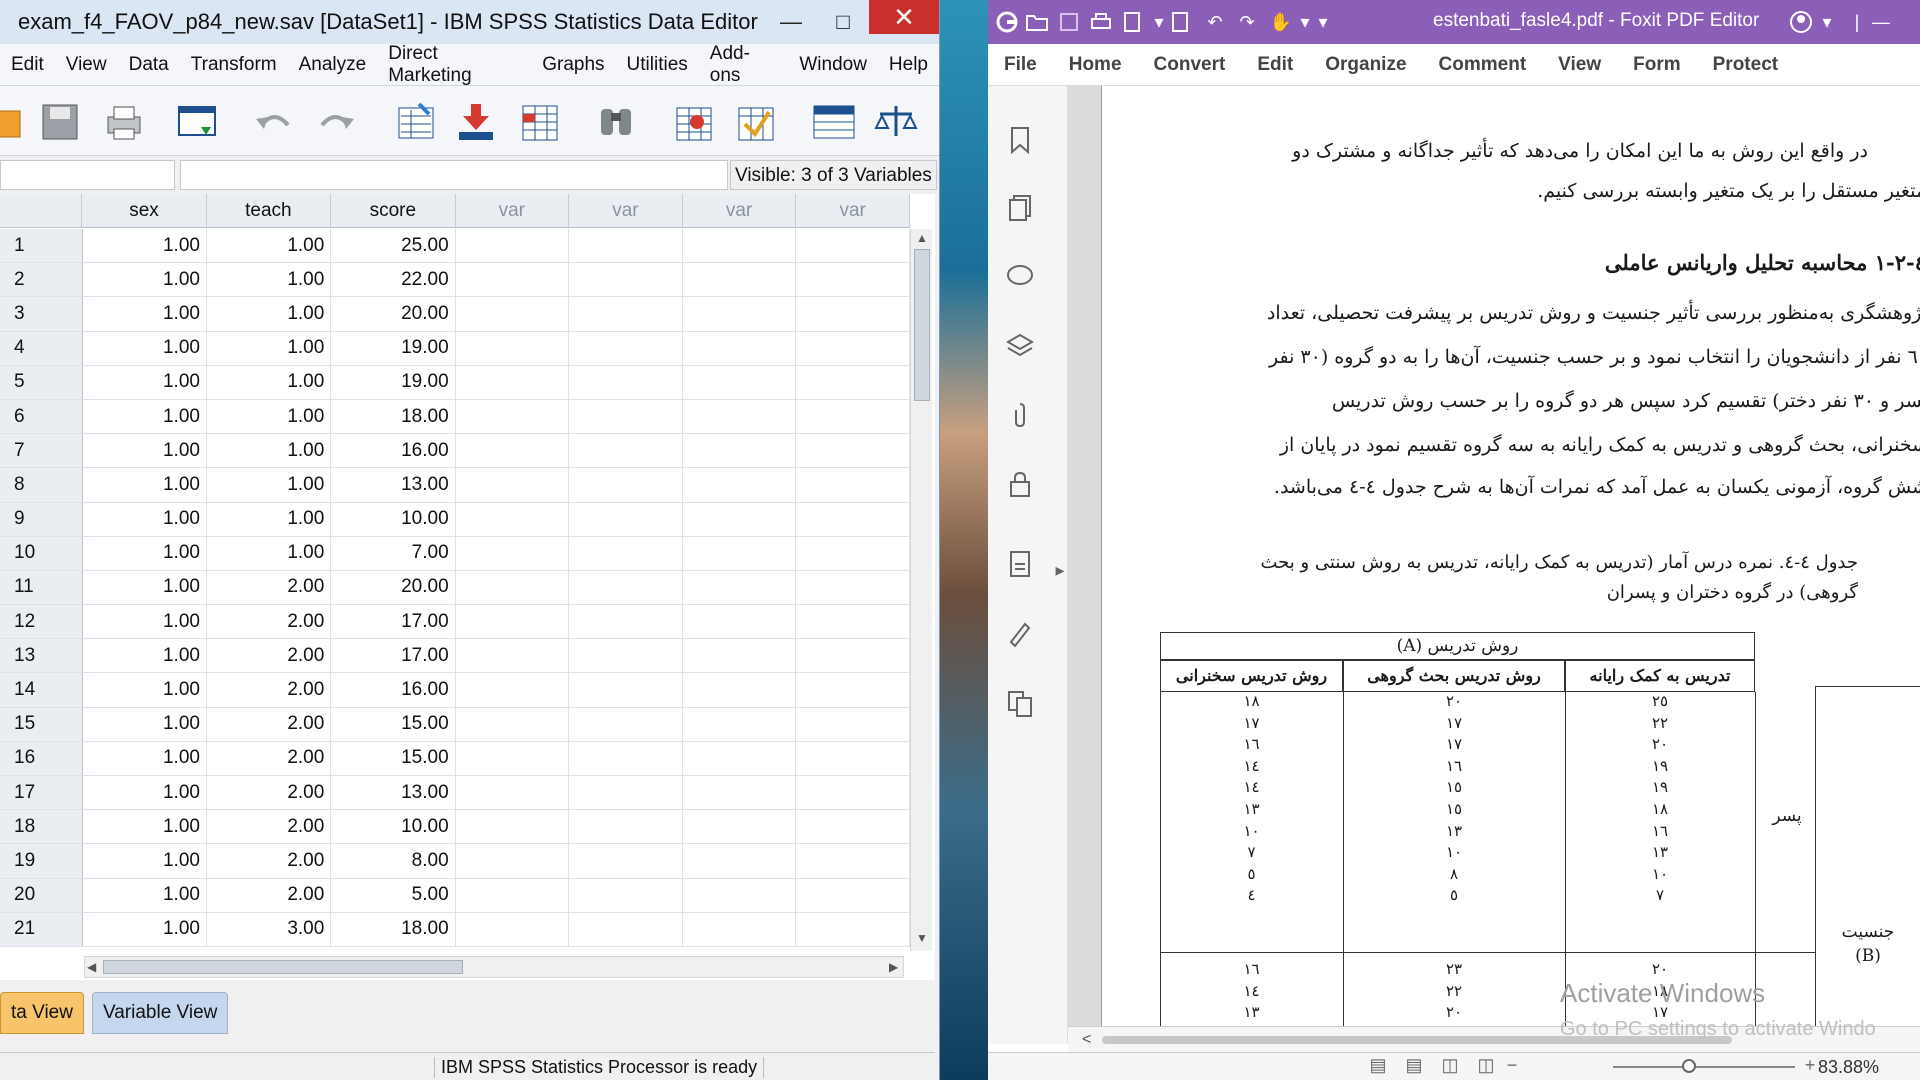 The image size is (1920, 1080). I want to click on print-icon, so click(1101, 22).